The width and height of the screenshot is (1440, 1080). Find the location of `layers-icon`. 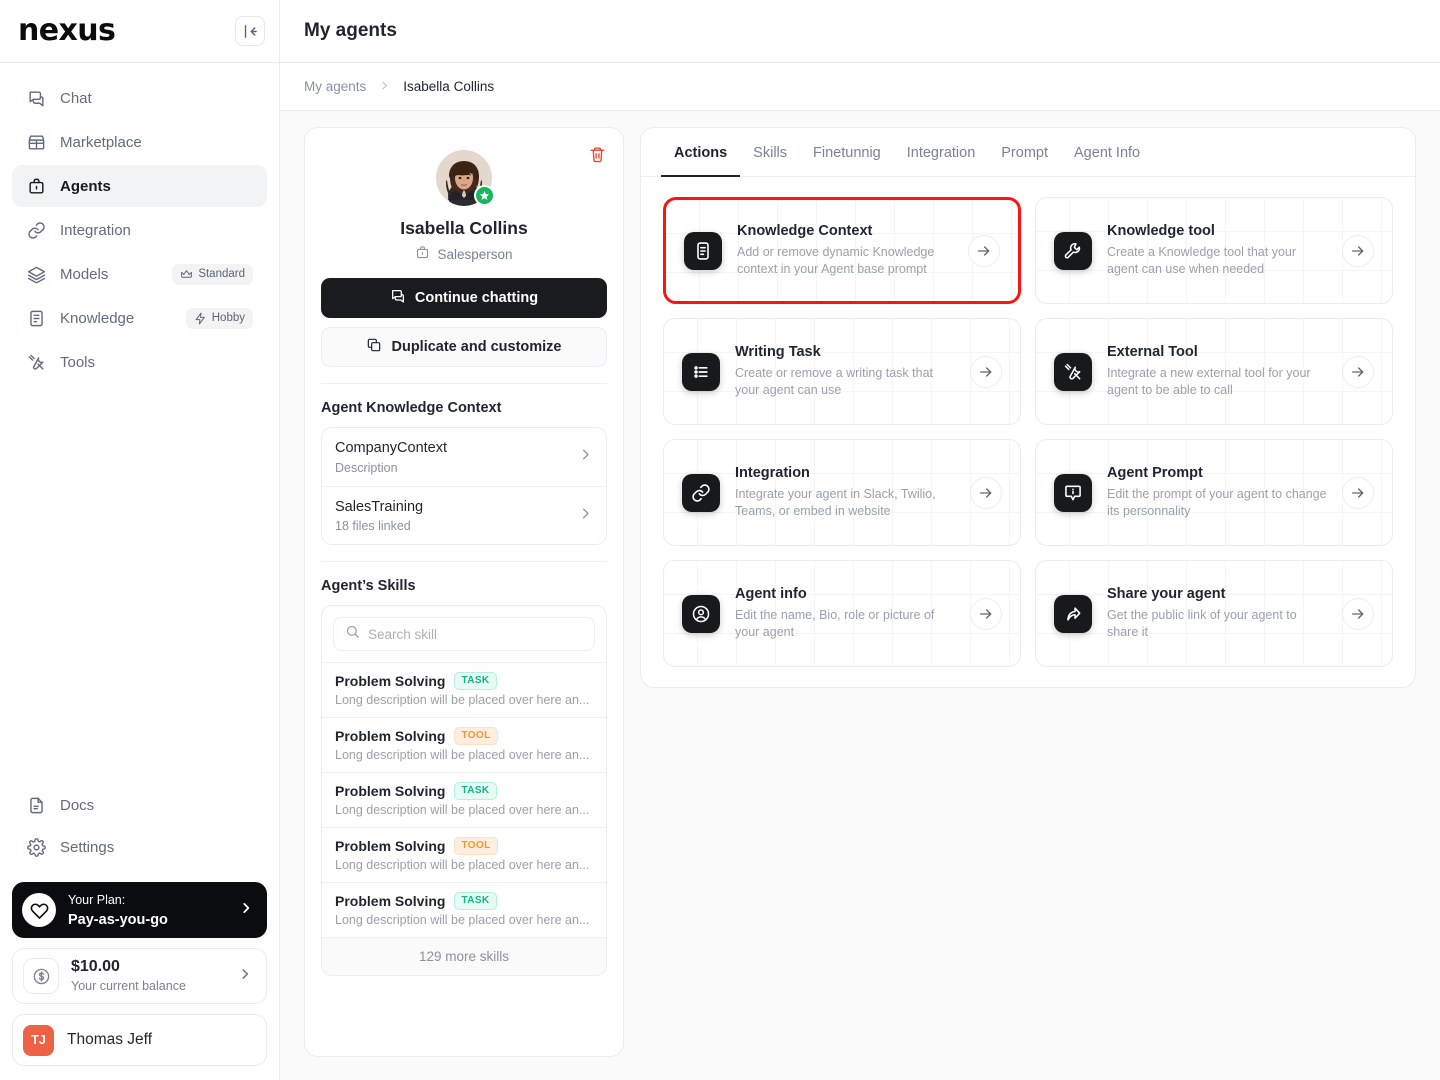

layers-icon is located at coordinates (36, 274).